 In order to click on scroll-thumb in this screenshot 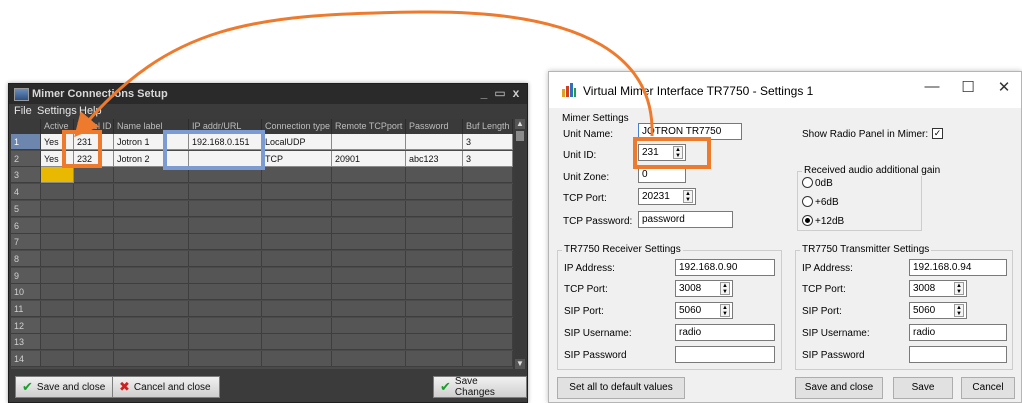, I will do `click(520, 136)`.